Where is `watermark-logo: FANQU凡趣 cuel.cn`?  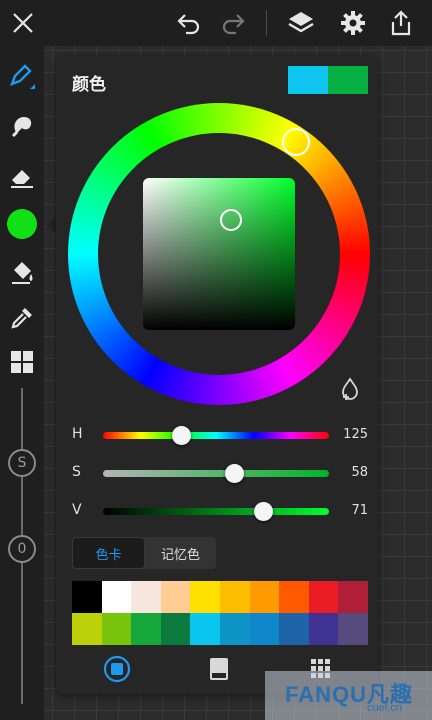
watermark-logo: FANQU凡趣 cuel.cn is located at coordinates (348, 695).